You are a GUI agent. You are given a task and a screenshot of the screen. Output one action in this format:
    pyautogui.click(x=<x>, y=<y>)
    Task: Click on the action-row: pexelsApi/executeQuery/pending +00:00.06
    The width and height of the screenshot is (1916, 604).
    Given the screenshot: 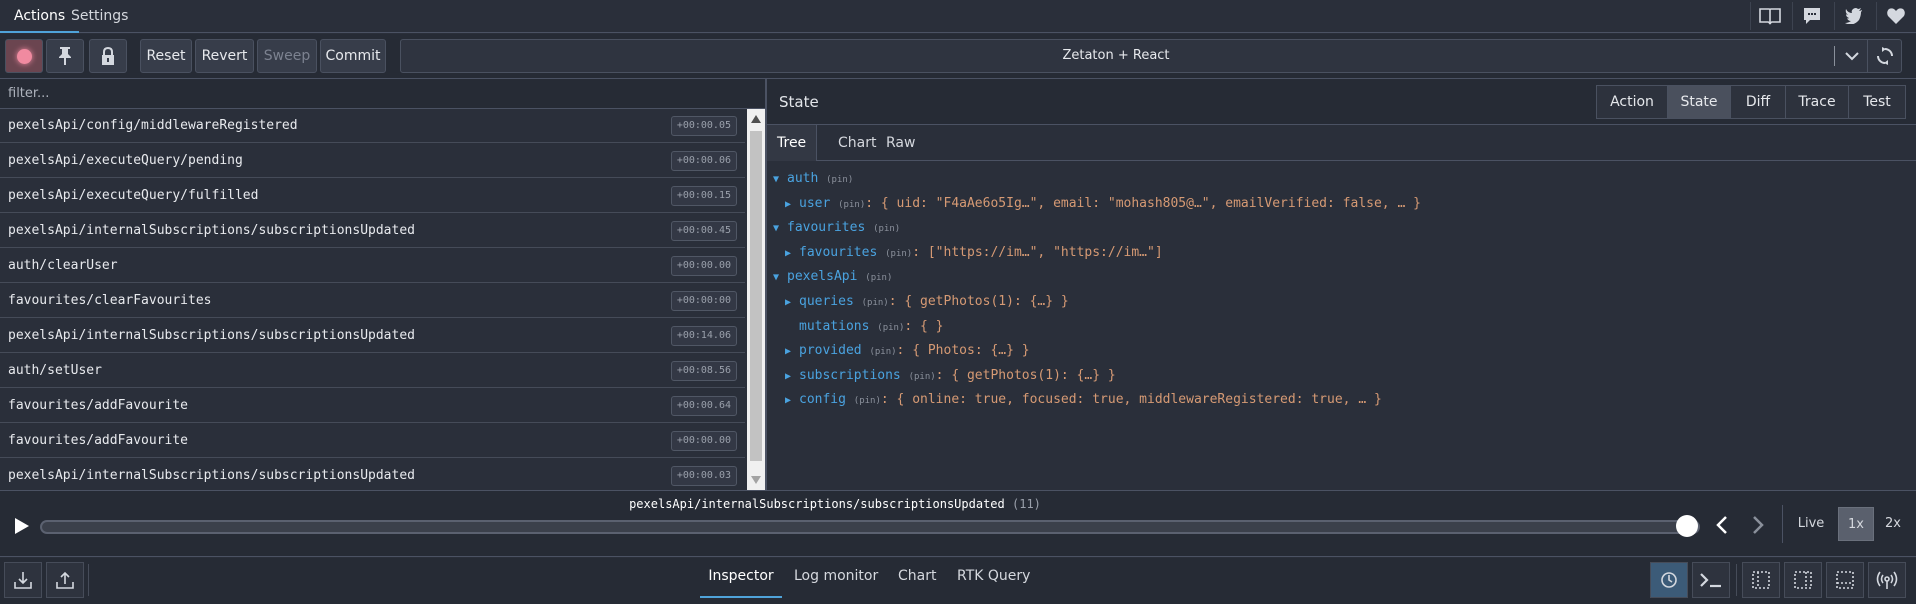 What is the action you would take?
    pyautogui.click(x=372, y=161)
    